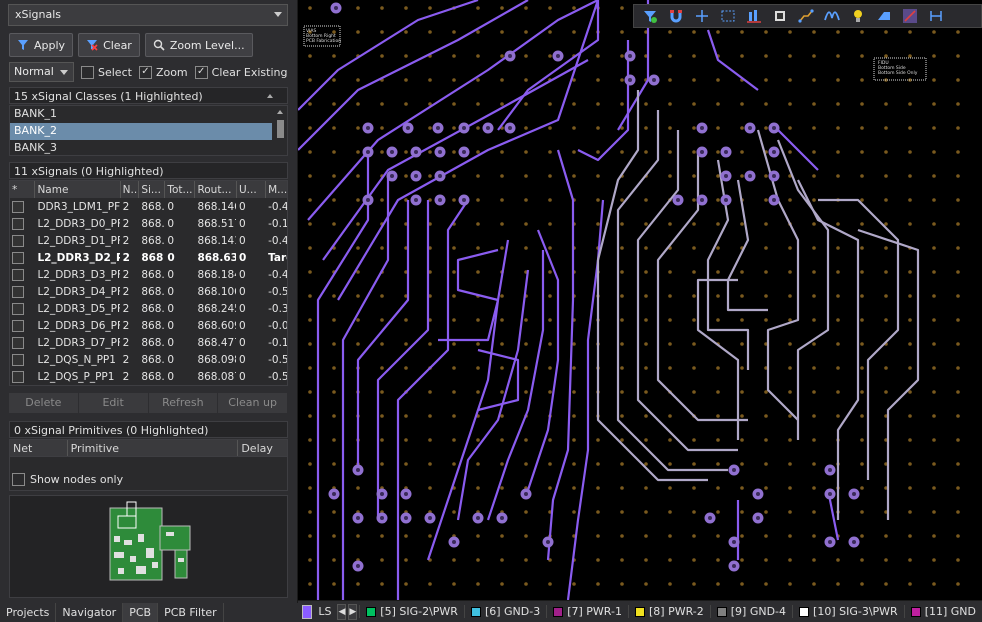 This screenshot has height=622, width=982. What do you see at coordinates (23, 189) in the screenshot?
I see `column-header: *` at bounding box center [23, 189].